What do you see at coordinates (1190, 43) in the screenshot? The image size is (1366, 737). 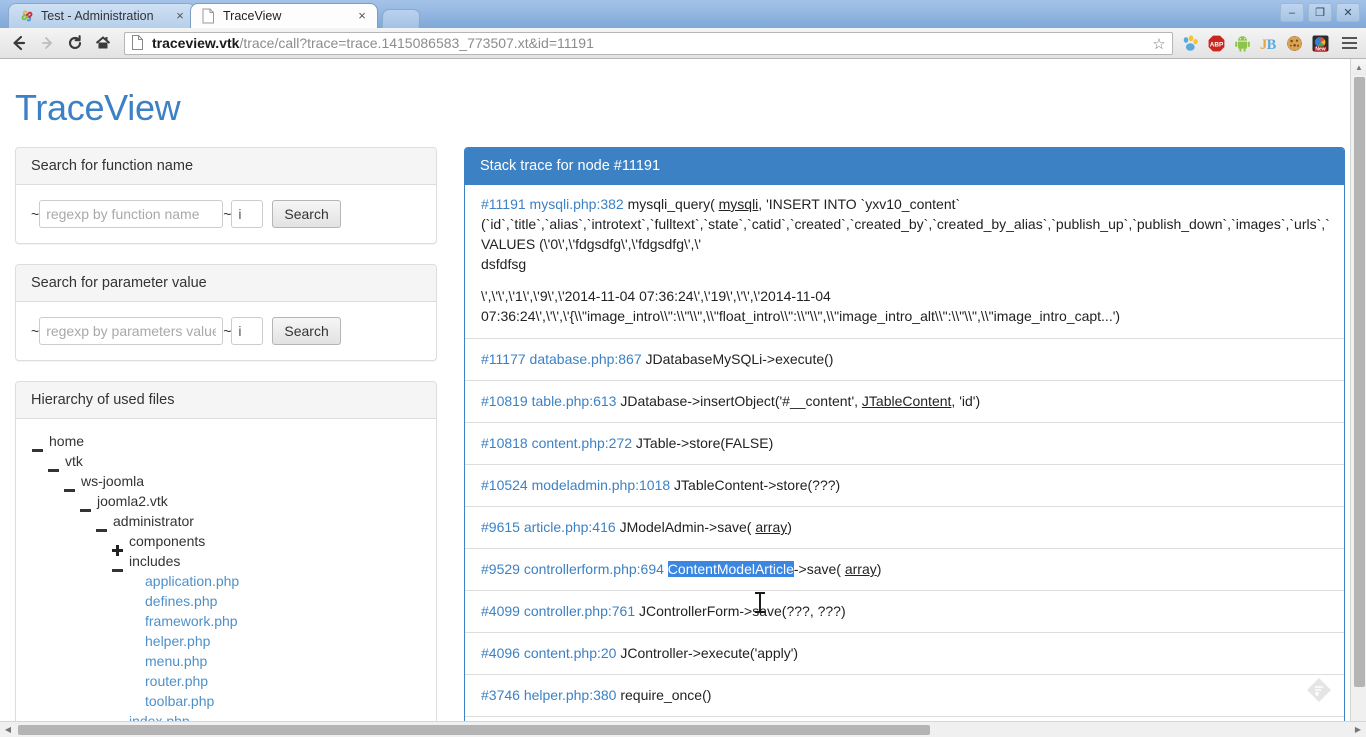 I see `paw-icon` at bounding box center [1190, 43].